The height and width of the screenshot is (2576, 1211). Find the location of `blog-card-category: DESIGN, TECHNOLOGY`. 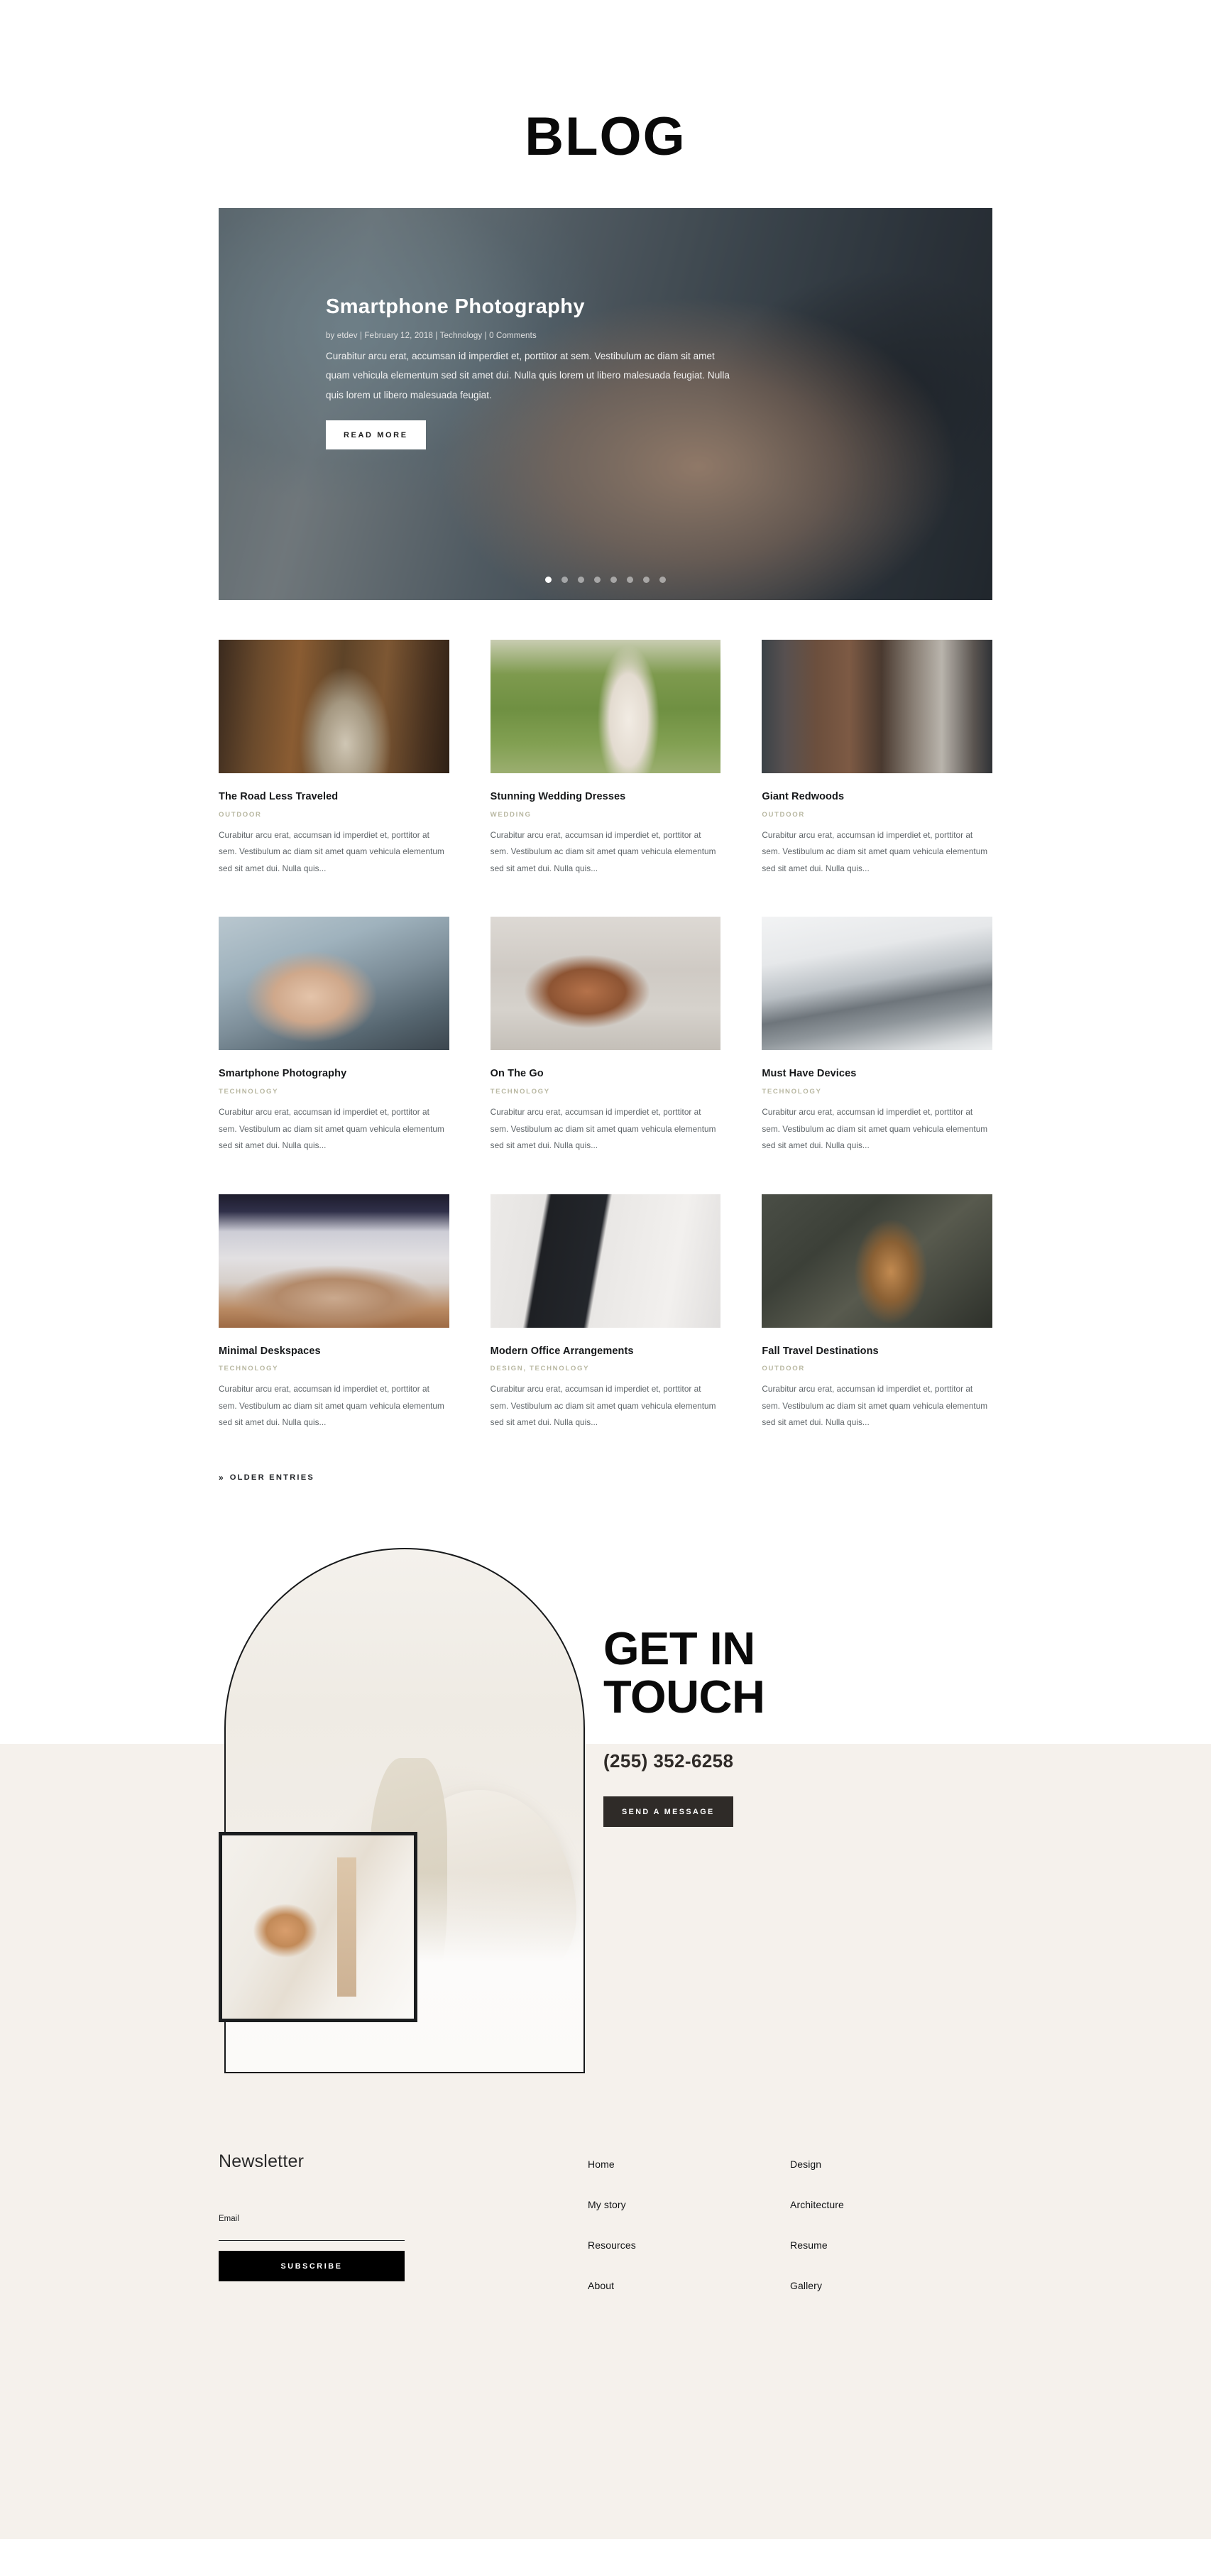

blog-card-category: DESIGN, TECHNOLOGY is located at coordinates (606, 1368).